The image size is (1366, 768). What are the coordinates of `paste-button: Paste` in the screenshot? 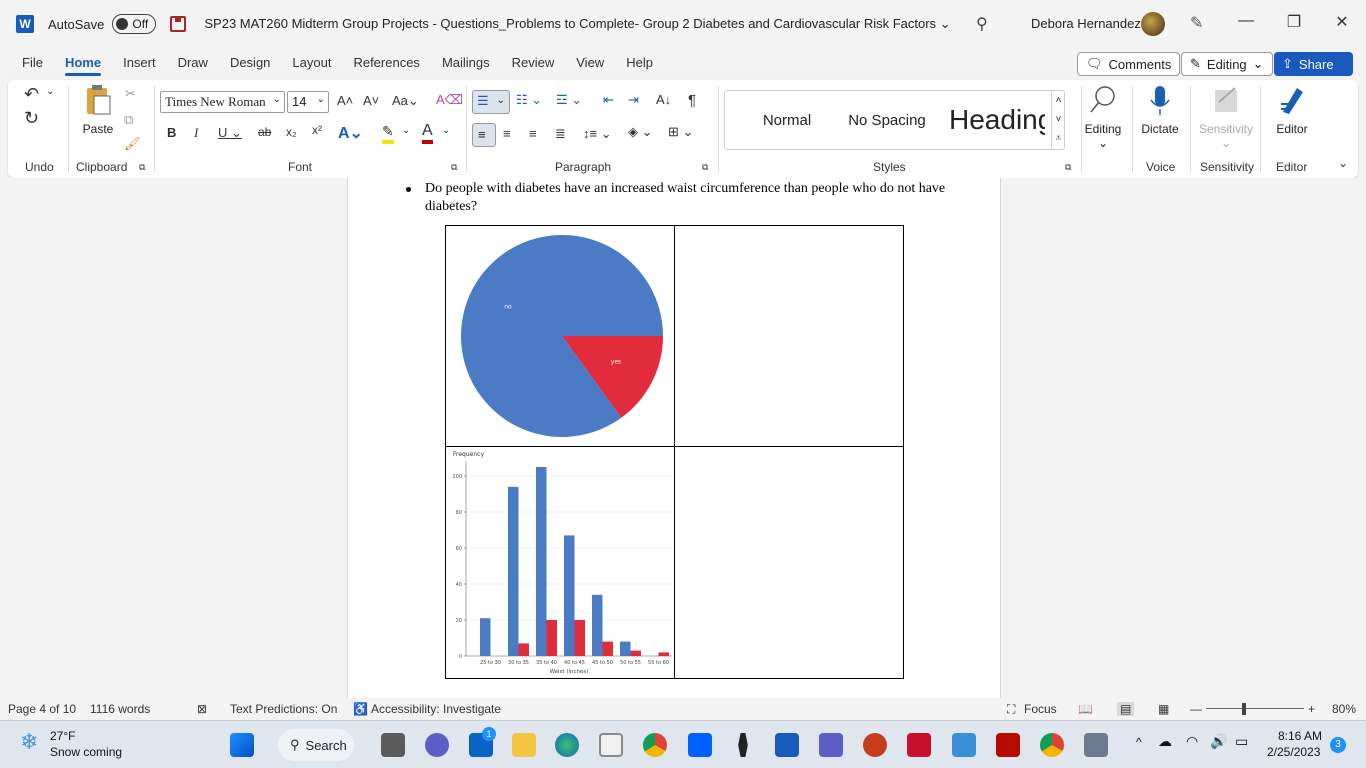 It's located at (98, 110).